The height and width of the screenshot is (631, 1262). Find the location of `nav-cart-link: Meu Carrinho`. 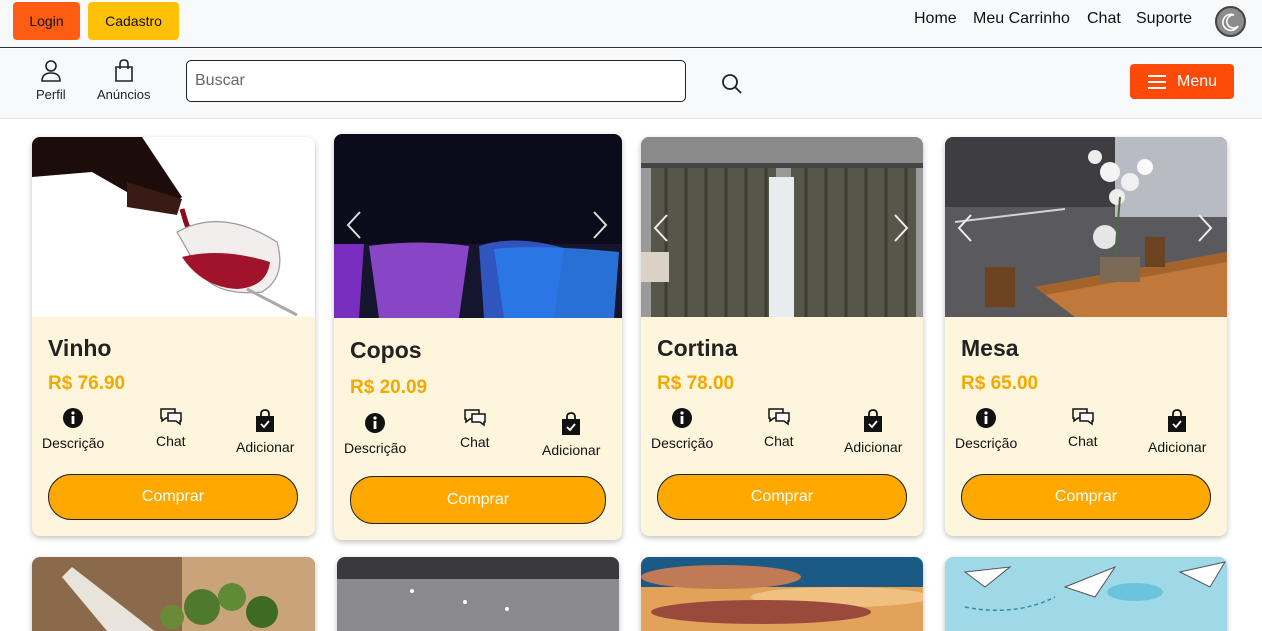

nav-cart-link: Meu Carrinho is located at coordinates (1021, 19).